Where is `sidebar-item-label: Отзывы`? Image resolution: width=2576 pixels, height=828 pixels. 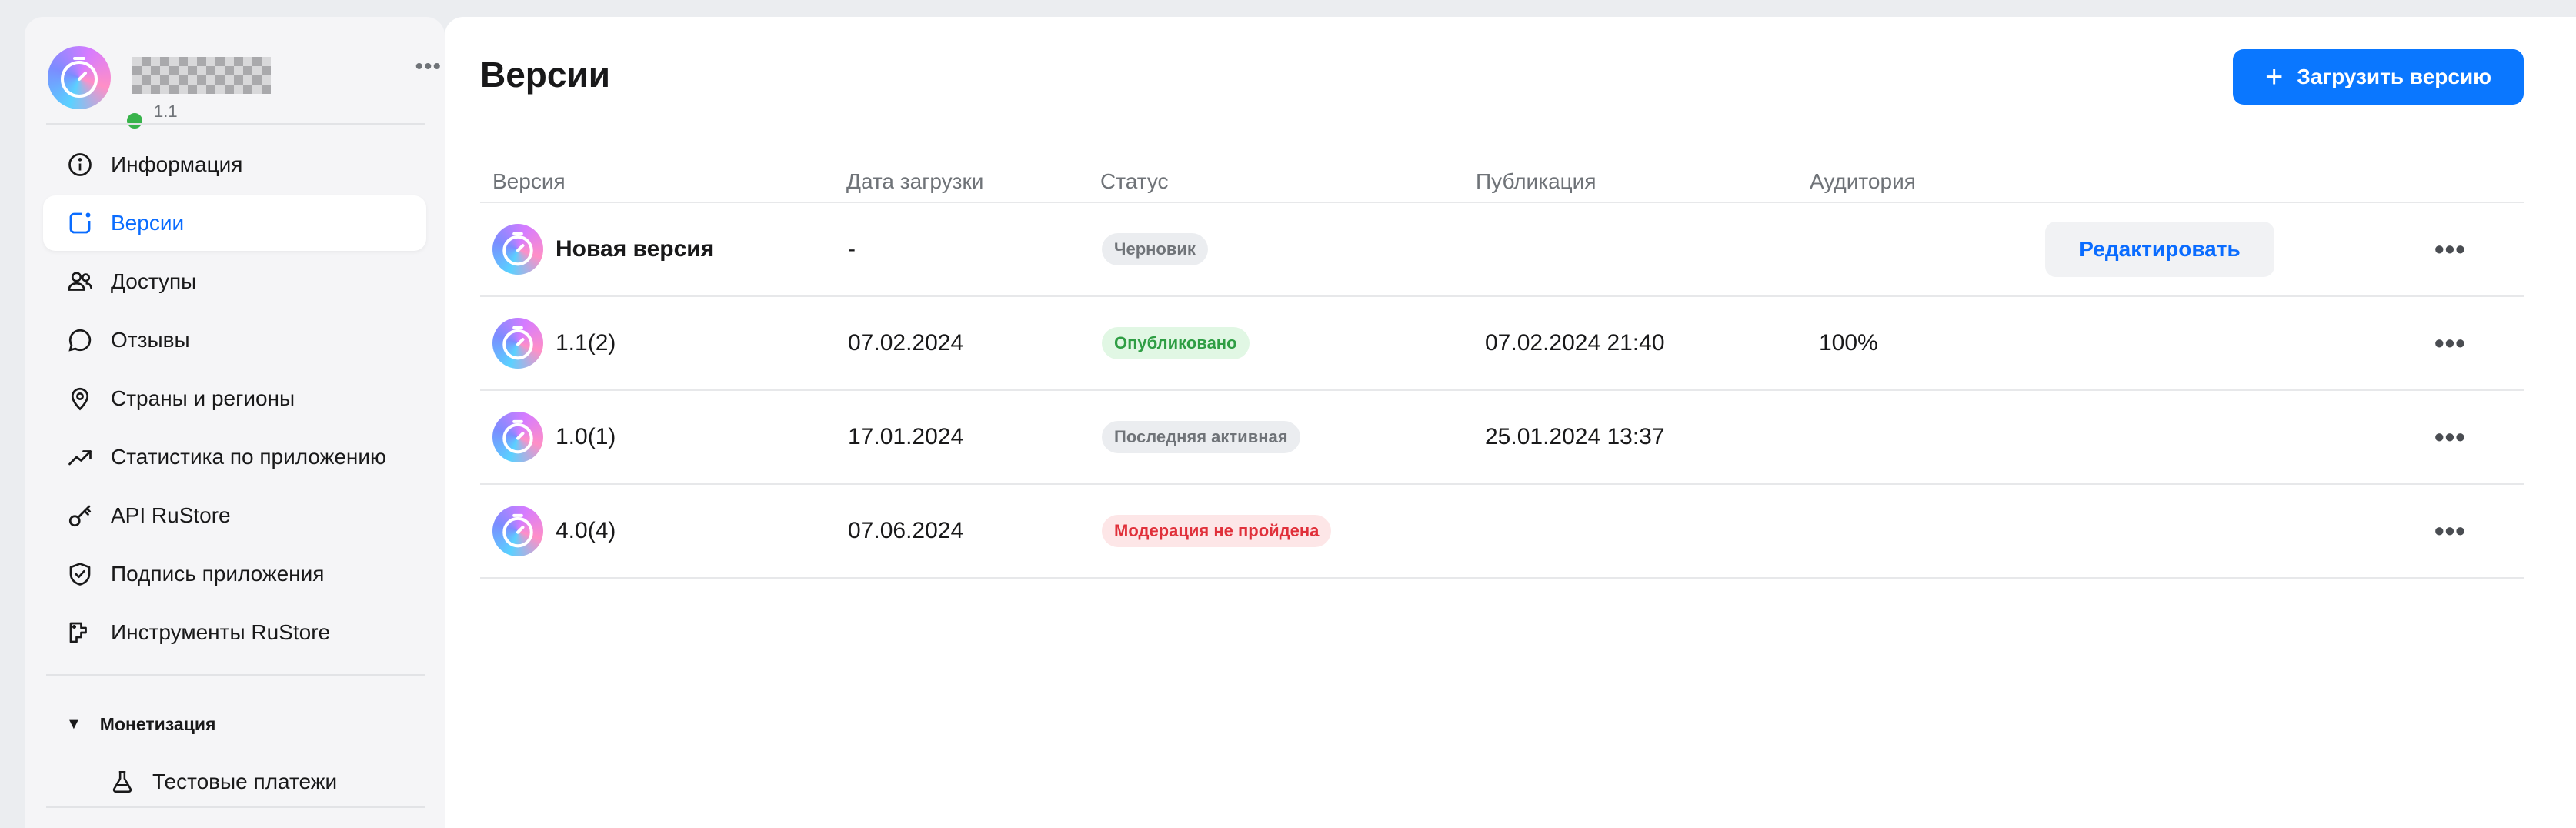 sidebar-item-label: Отзывы is located at coordinates (150, 340).